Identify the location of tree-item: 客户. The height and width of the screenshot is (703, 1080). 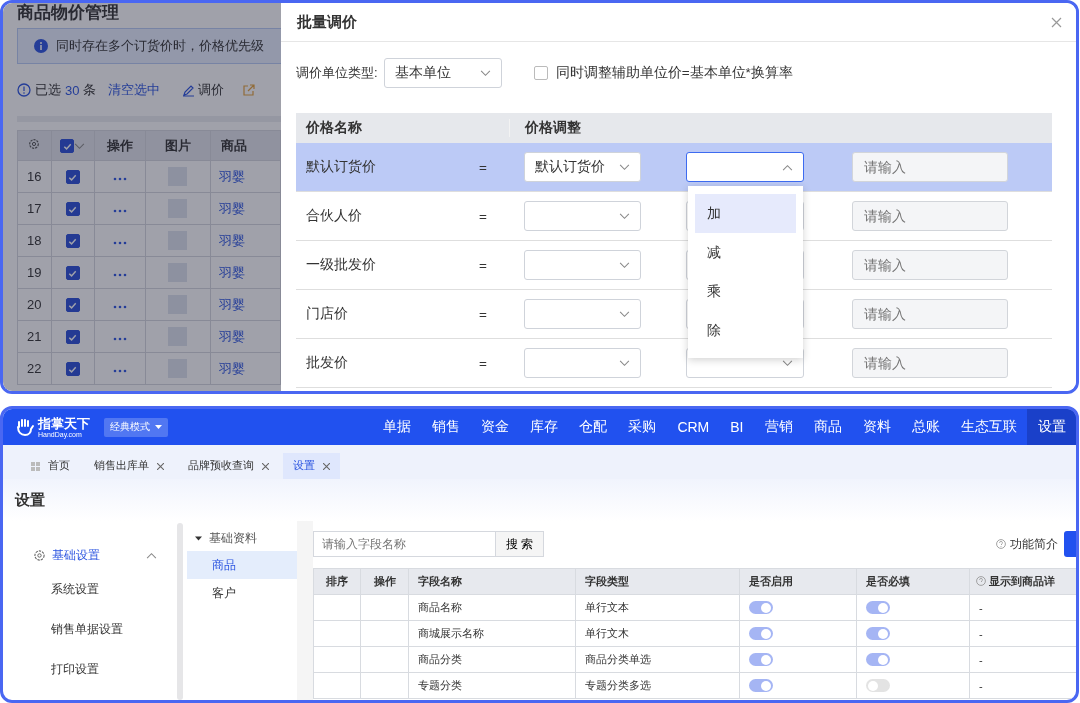
(242, 593).